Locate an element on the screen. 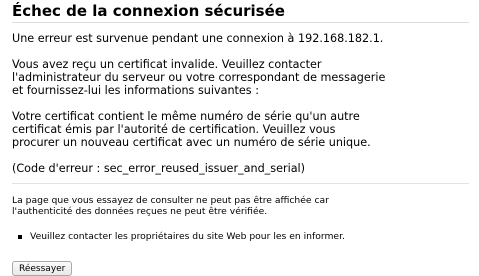 This screenshot has width=479, height=276. retry-button: Réessayer is located at coordinates (42, 268).